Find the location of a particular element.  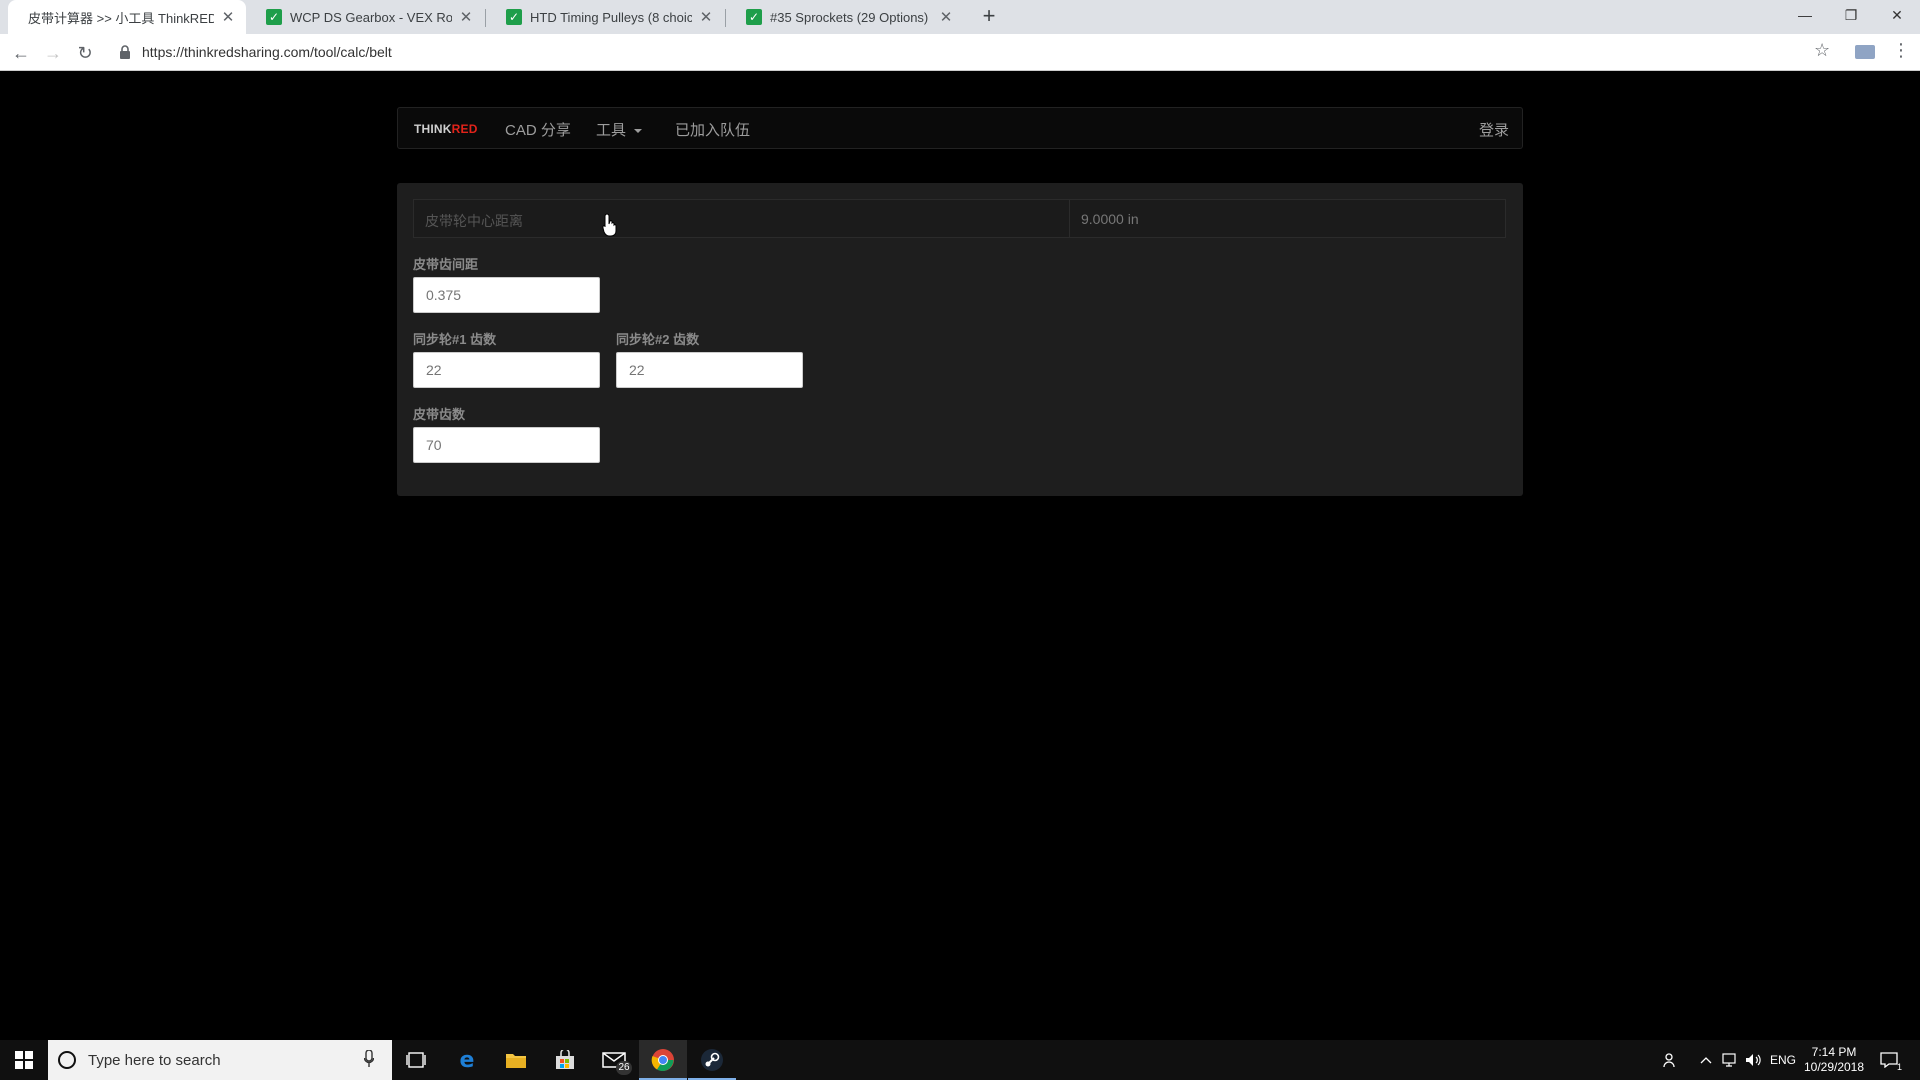

lock-icon is located at coordinates (125, 52).